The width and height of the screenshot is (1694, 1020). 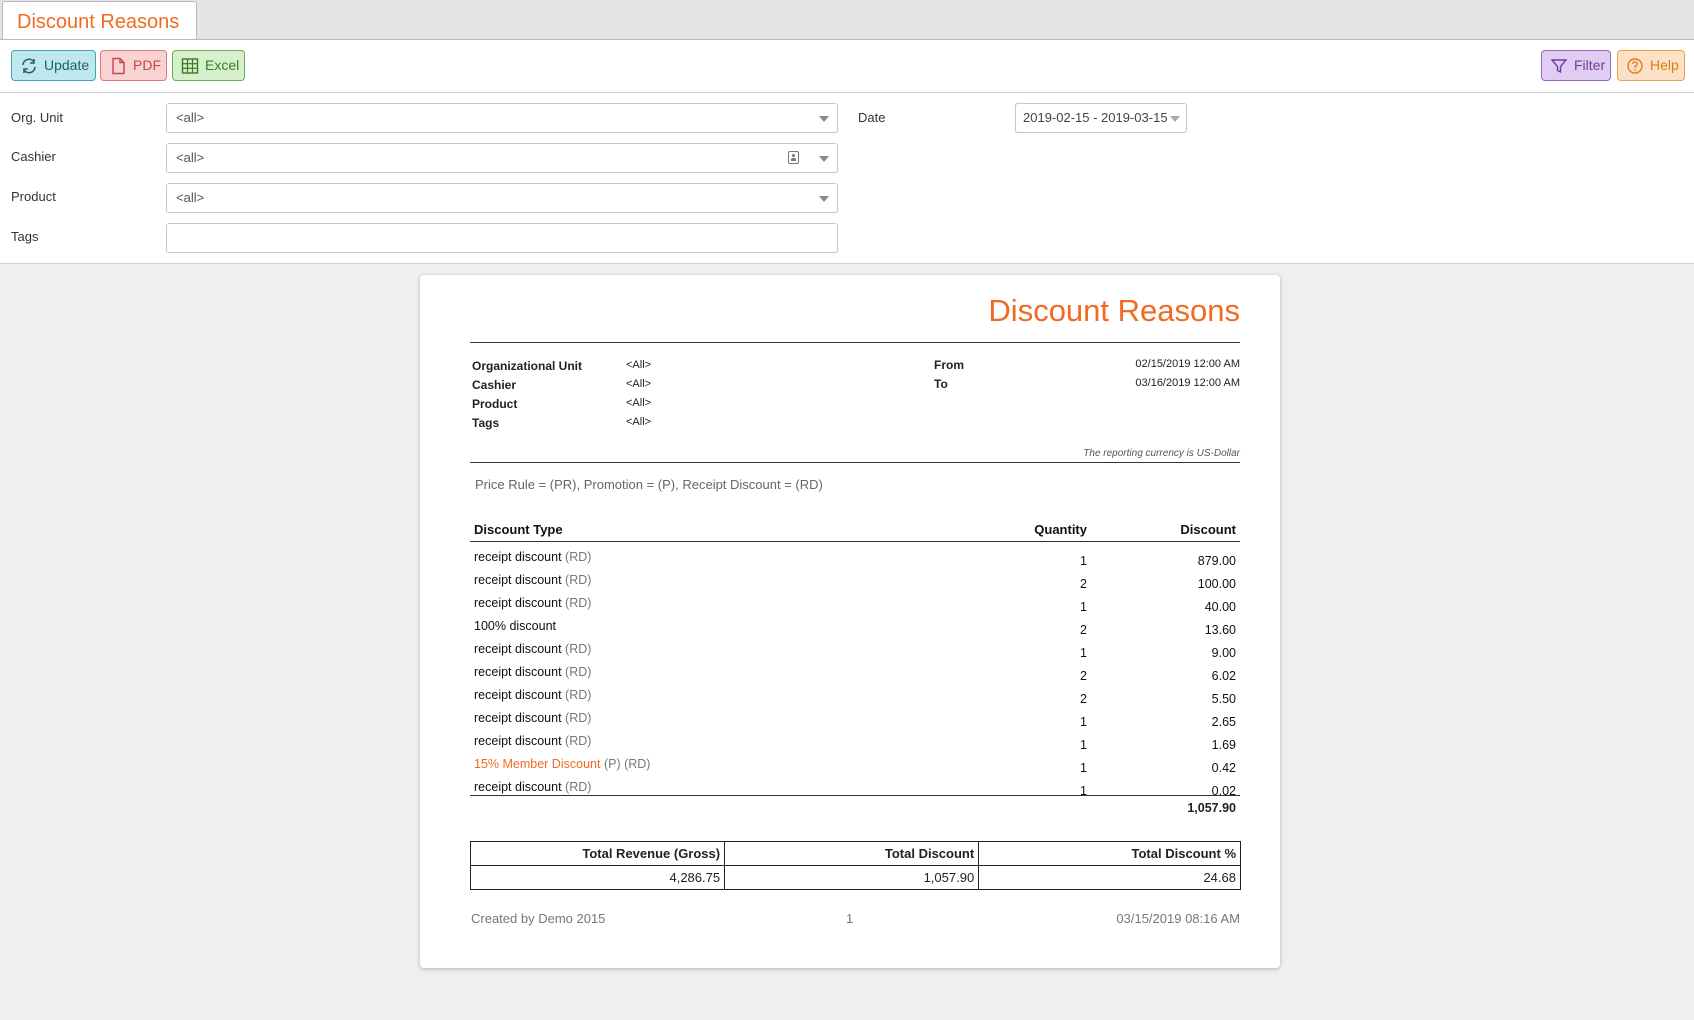 What do you see at coordinates (1223, 745) in the screenshot?
I see `row-discount: 1.69` at bounding box center [1223, 745].